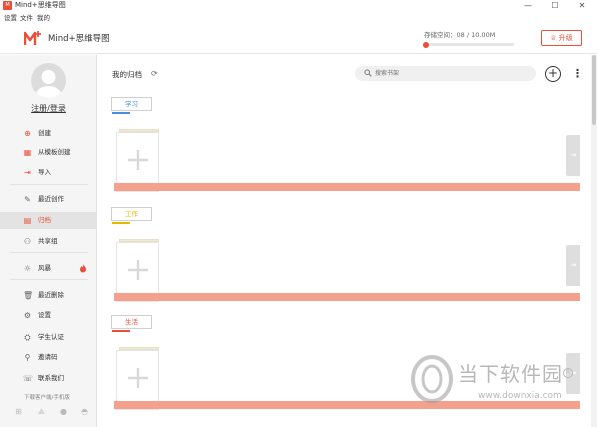  What do you see at coordinates (41, 411) in the screenshot?
I see `appstore-icon: ⟁` at bounding box center [41, 411].